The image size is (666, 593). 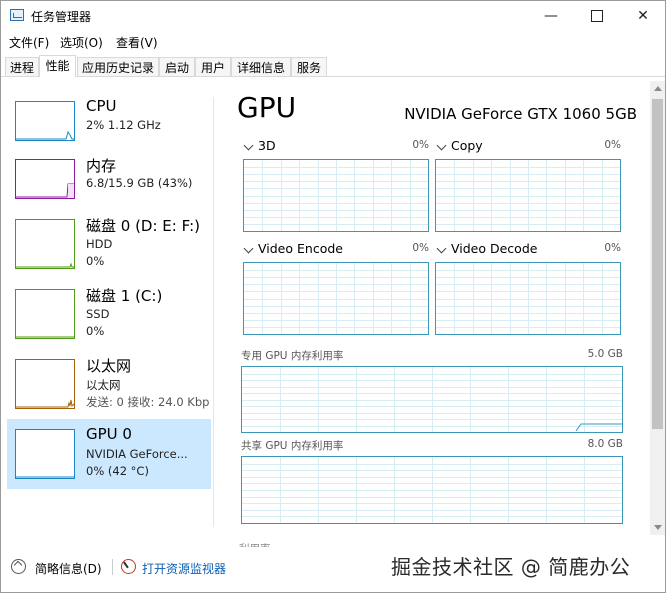 I want to click on resource-item-ethernet: 以太网 以太网 发送: 0 接收: 24.0 Kbp, so click(x=109, y=390).